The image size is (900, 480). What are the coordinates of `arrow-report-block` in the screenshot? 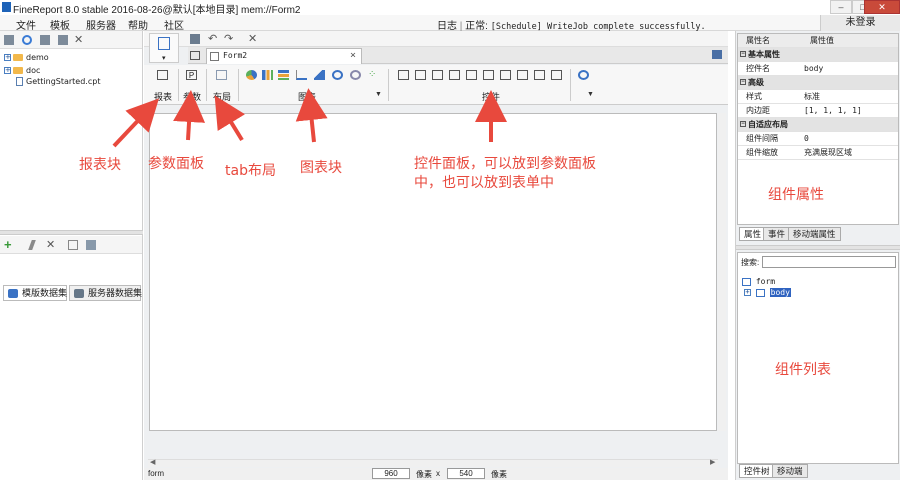 It's located at (135, 123).